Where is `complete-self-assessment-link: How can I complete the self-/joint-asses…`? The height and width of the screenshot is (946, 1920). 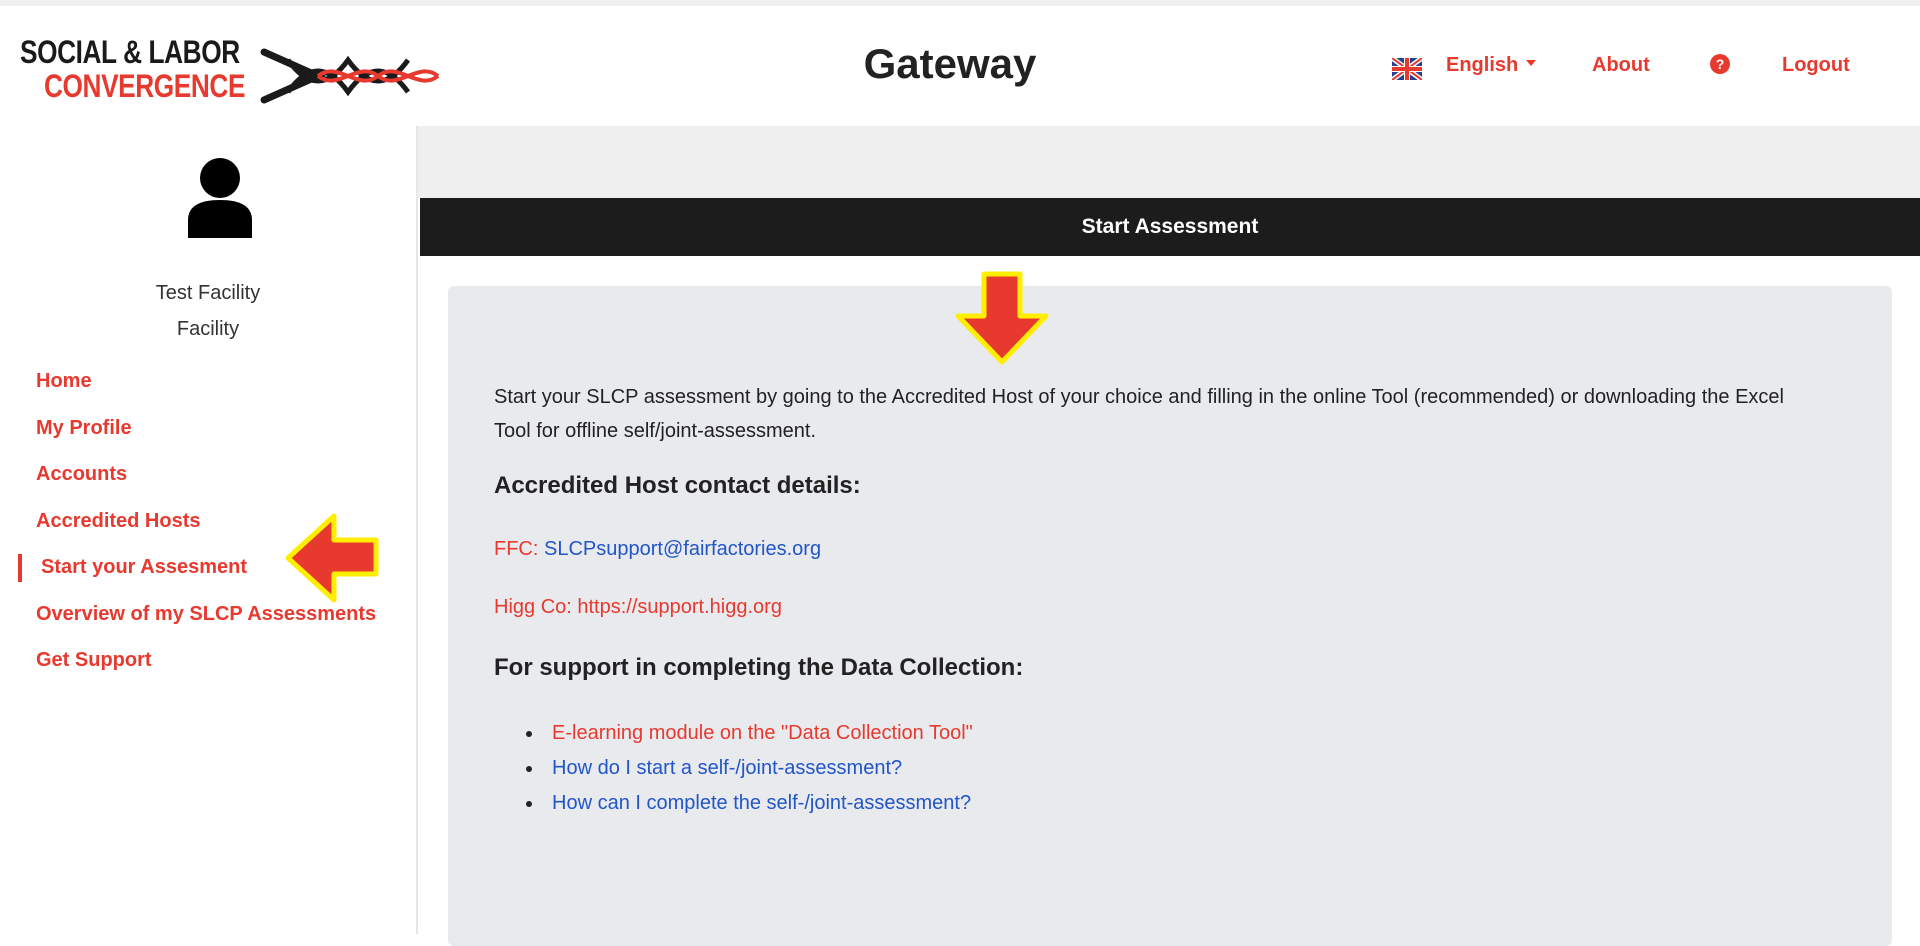 complete-self-assessment-link: How can I complete the self-/joint-asses… is located at coordinates (761, 803).